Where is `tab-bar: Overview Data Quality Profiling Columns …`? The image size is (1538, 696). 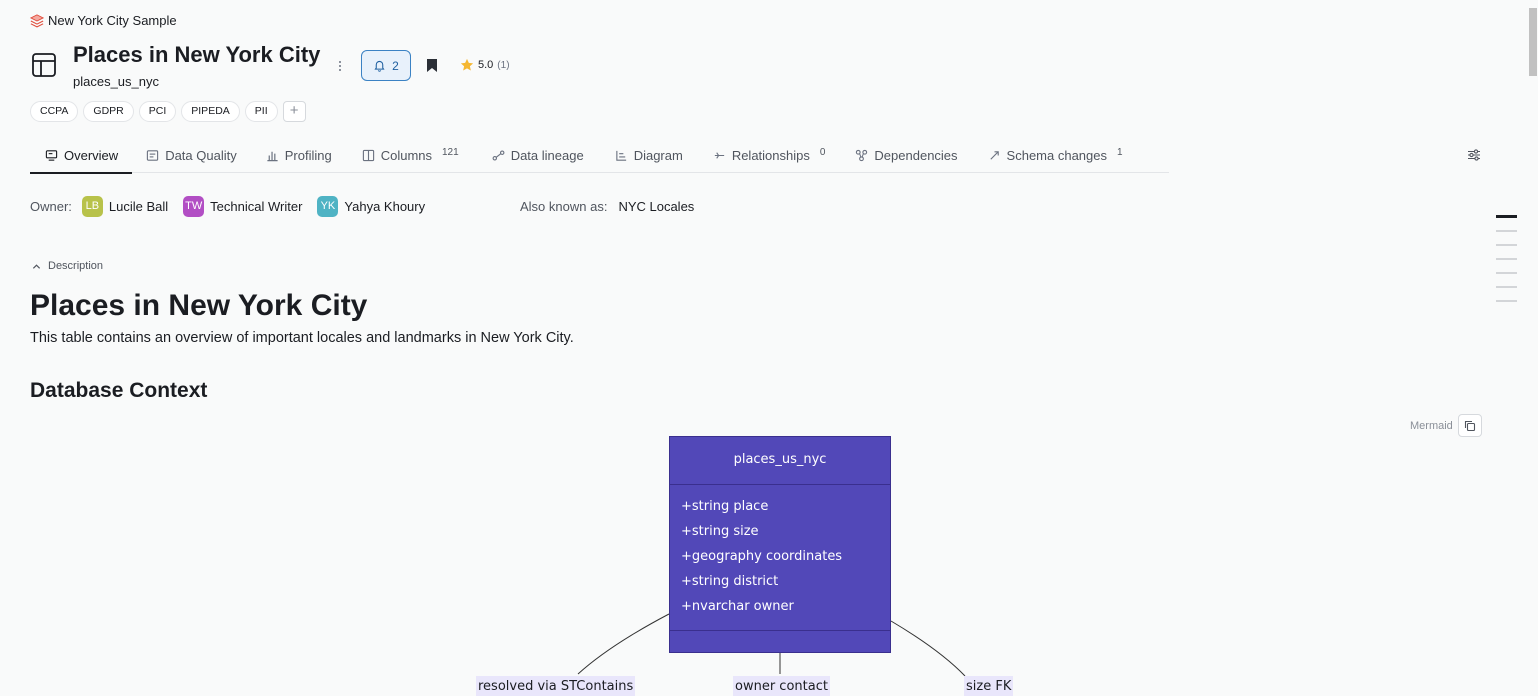 tab-bar: Overview Data Quality Profiling Columns … is located at coordinates (599, 156).